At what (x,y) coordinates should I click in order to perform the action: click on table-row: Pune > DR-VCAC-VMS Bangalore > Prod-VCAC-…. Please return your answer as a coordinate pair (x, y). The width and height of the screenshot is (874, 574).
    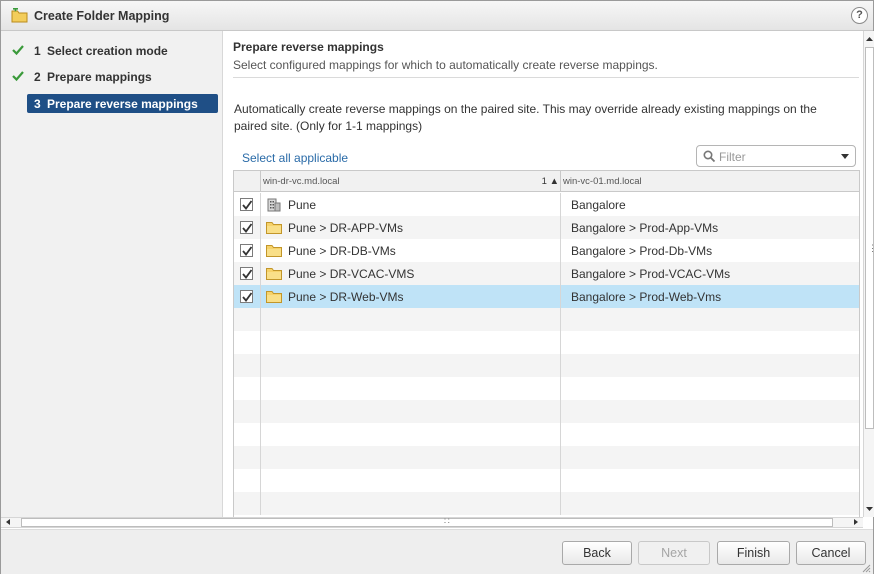
    Looking at the image, I should click on (546, 273).